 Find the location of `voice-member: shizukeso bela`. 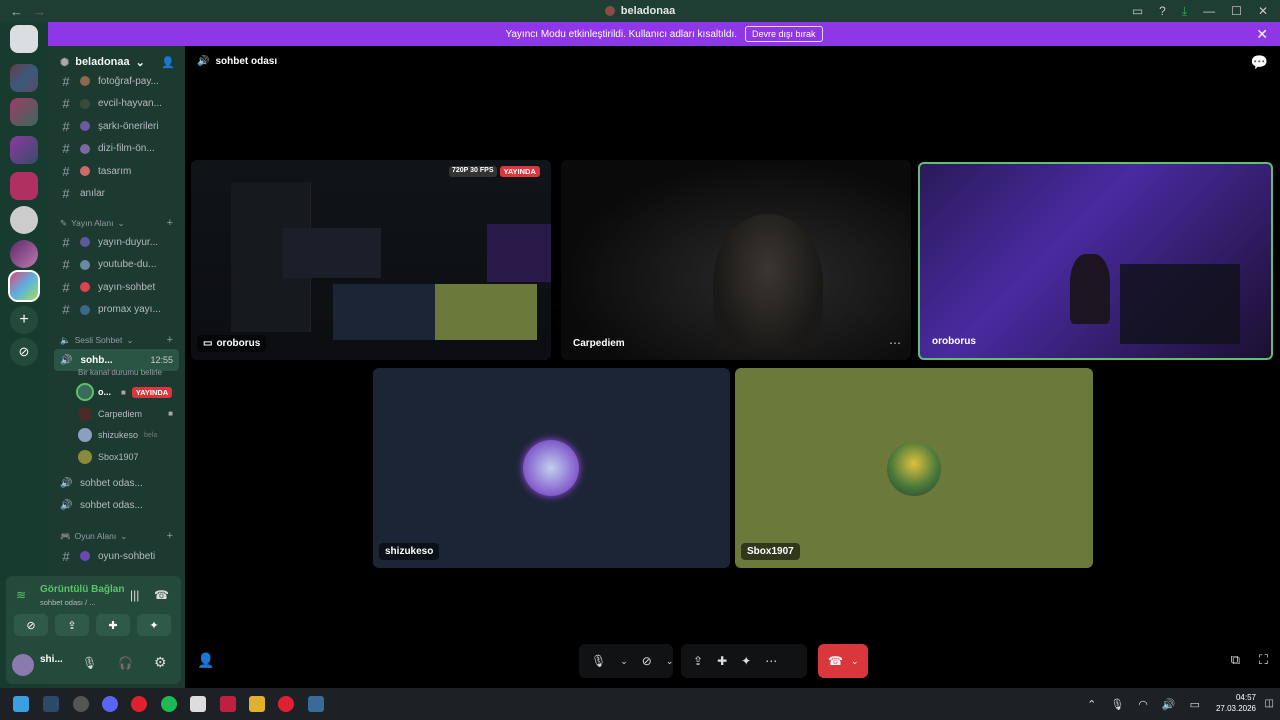

voice-member: shizukeso bela is located at coordinates (131, 435).